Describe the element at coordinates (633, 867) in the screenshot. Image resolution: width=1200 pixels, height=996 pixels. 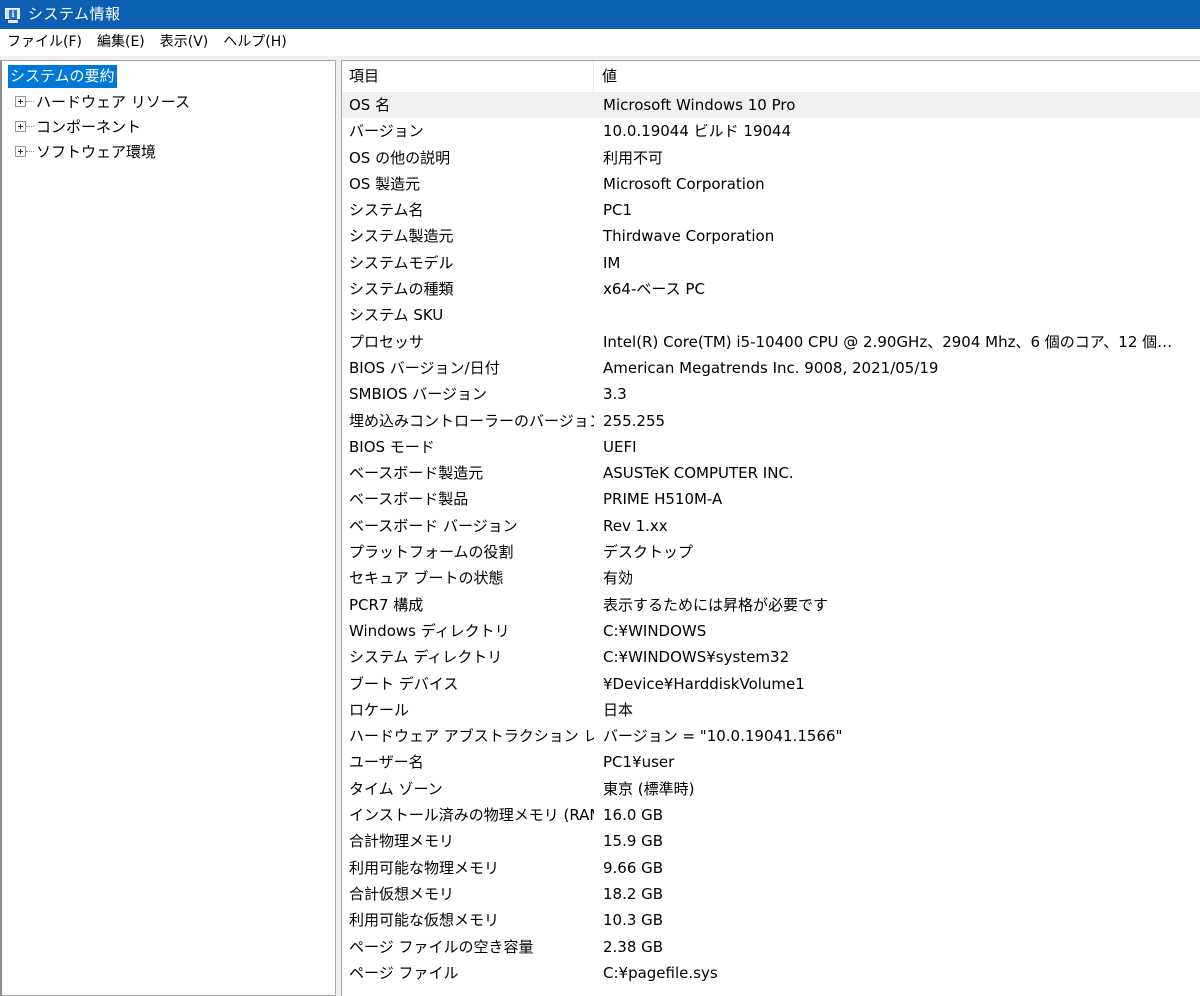
I see `cell-value: 9.66 GB` at that location.